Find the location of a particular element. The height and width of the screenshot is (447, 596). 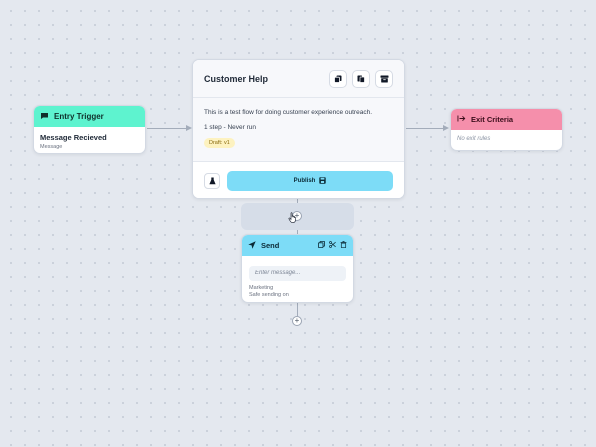

flow-footer: Publish is located at coordinates (298, 180).